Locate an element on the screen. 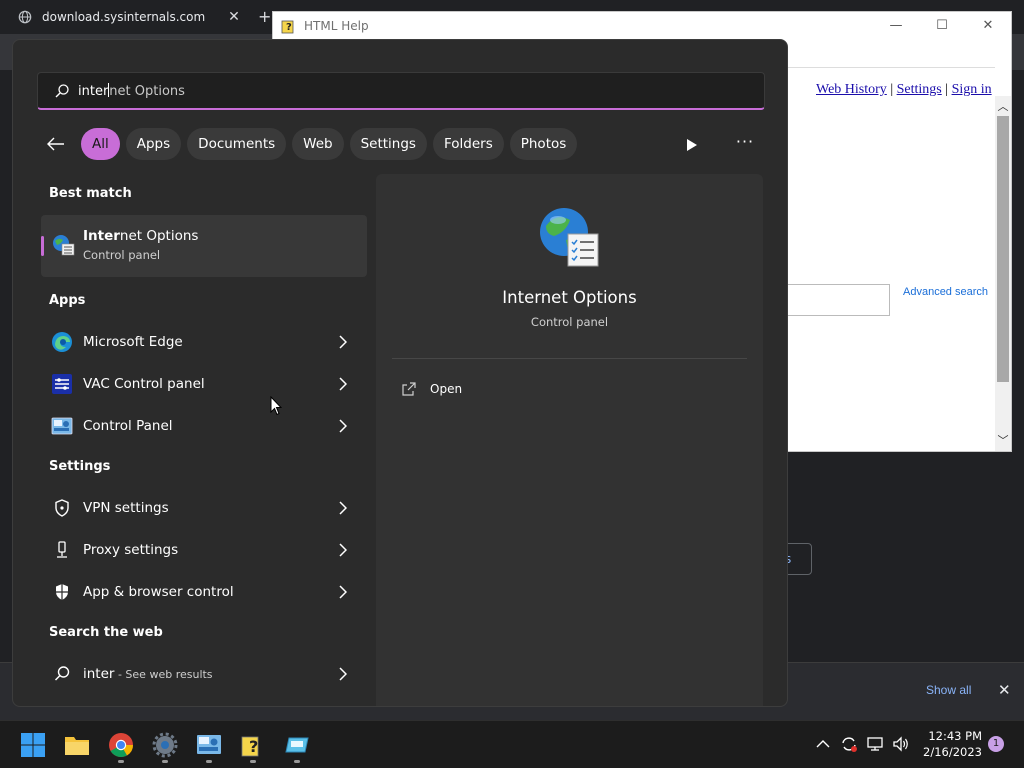  globe-icon is located at coordinates (25, 17).